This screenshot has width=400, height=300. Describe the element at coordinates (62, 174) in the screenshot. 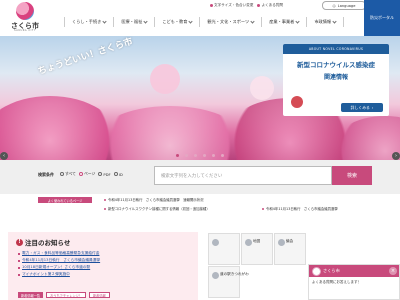

I see `radio-circle-icon` at that location.